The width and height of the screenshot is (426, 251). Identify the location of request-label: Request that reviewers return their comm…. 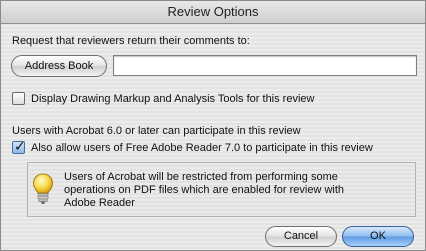
(131, 41).